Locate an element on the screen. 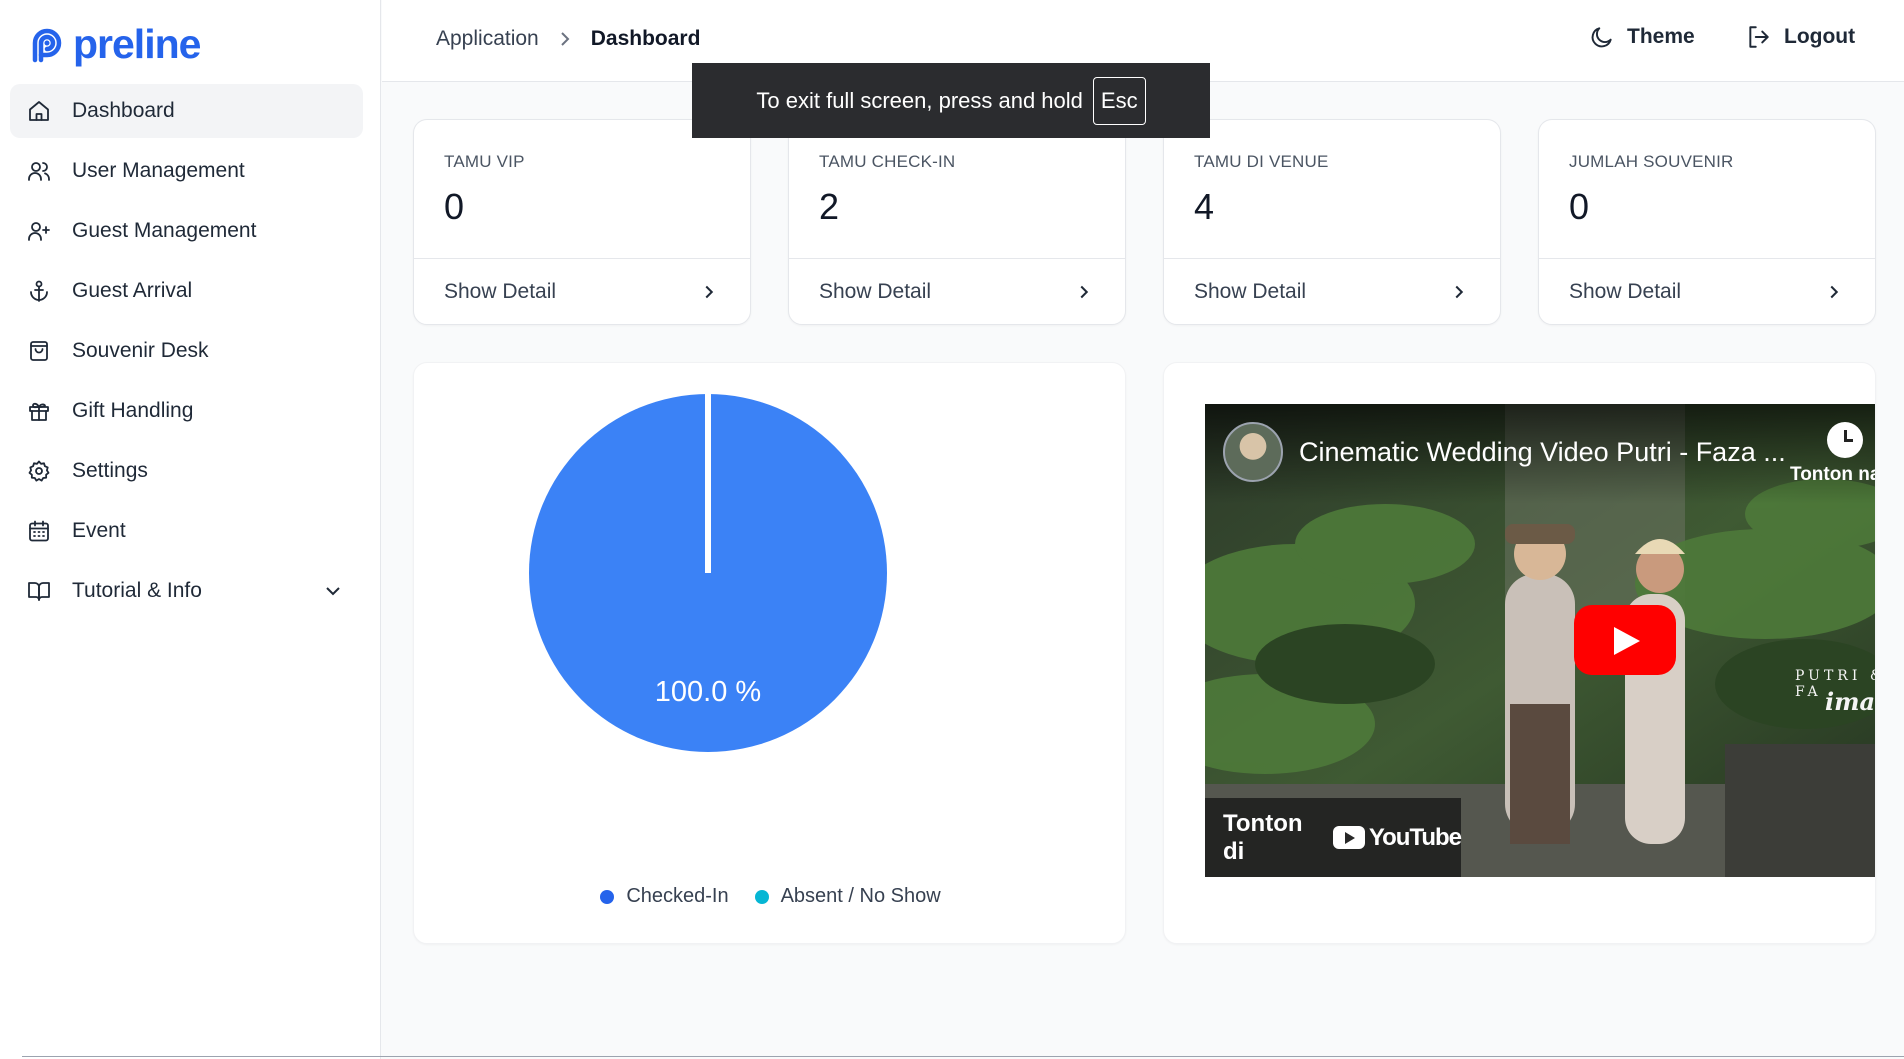  sidebar-item-tutorial-info: Tutorial & Info is located at coordinates (186, 591).